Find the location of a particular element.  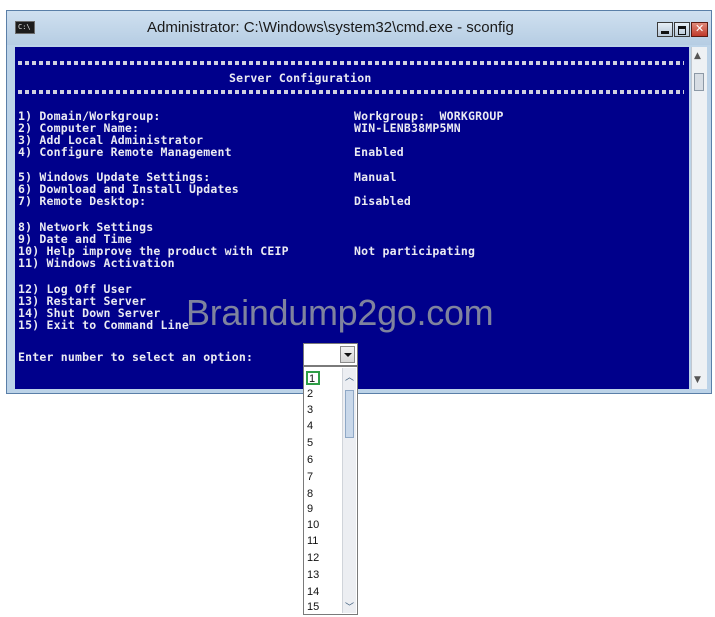

console-scrollbar: ▲ ▼ is located at coordinates (699, 218).